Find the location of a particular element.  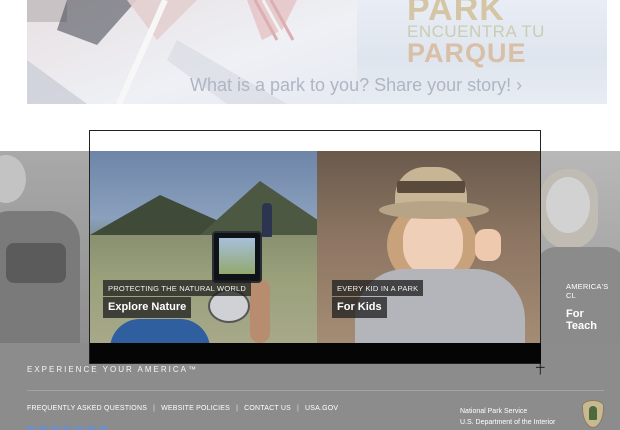

agency-department: U.S. Department of the Interior is located at coordinates (508, 422).